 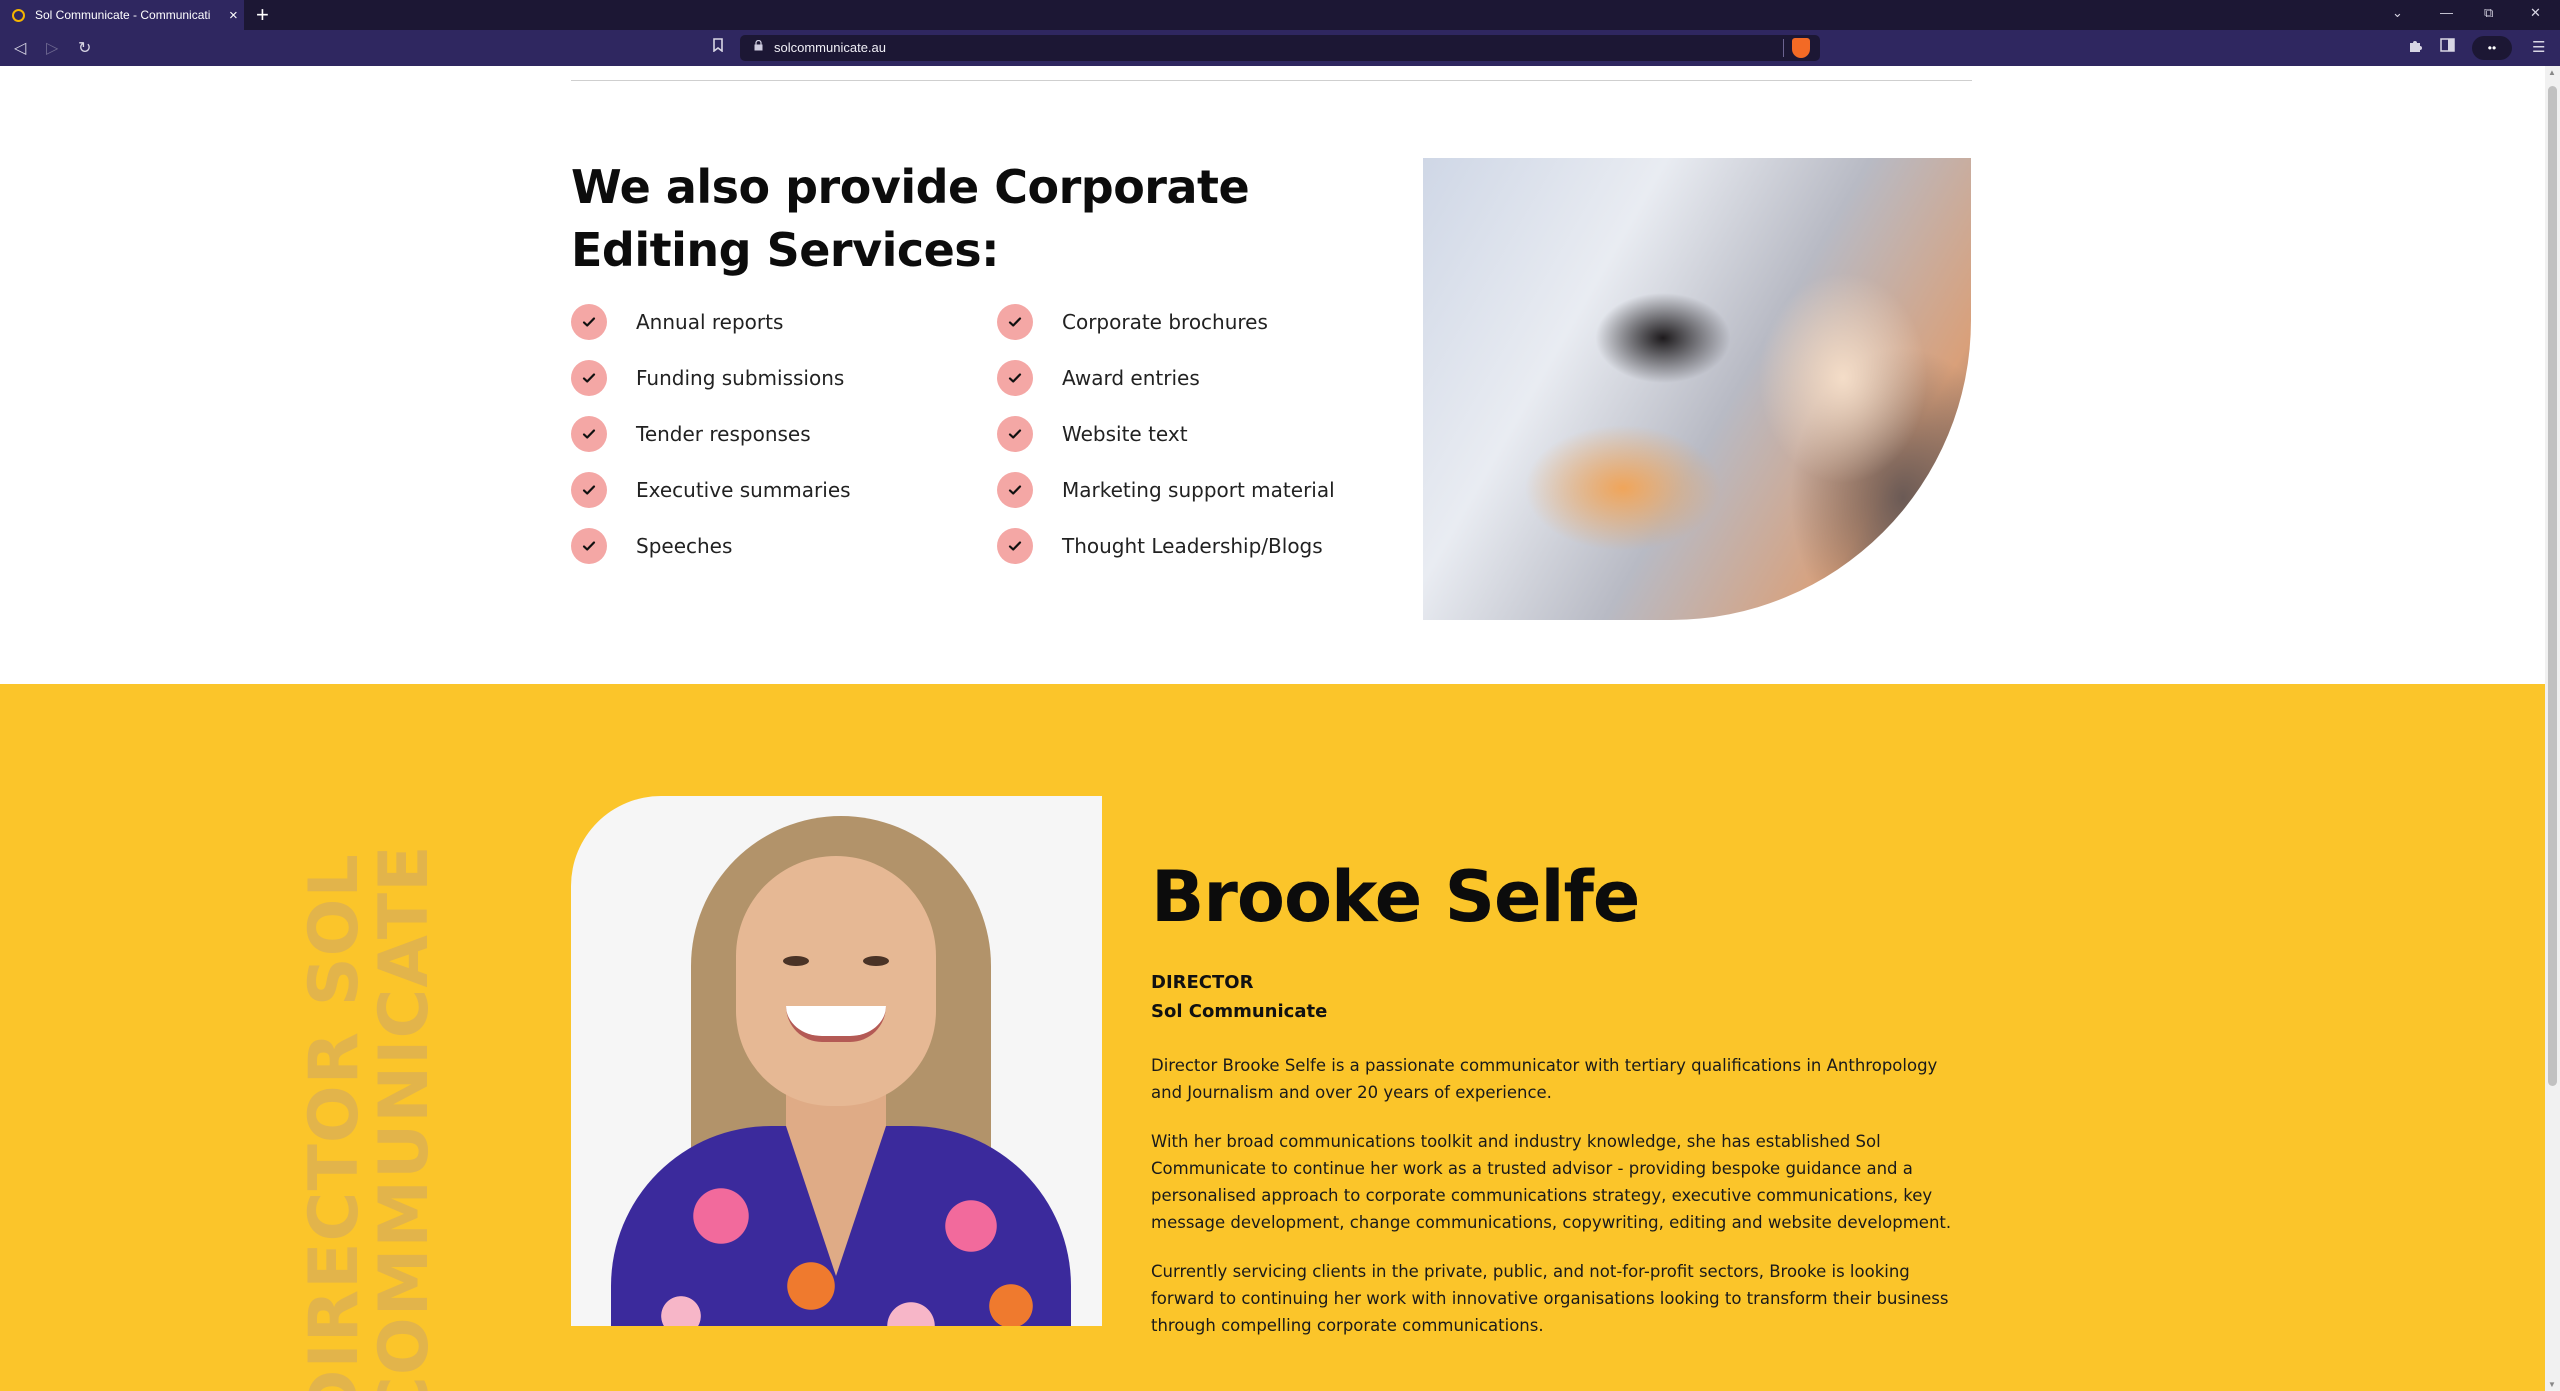 What do you see at coordinates (2535, 13) in the screenshot?
I see `close-window-button: ✕` at bounding box center [2535, 13].